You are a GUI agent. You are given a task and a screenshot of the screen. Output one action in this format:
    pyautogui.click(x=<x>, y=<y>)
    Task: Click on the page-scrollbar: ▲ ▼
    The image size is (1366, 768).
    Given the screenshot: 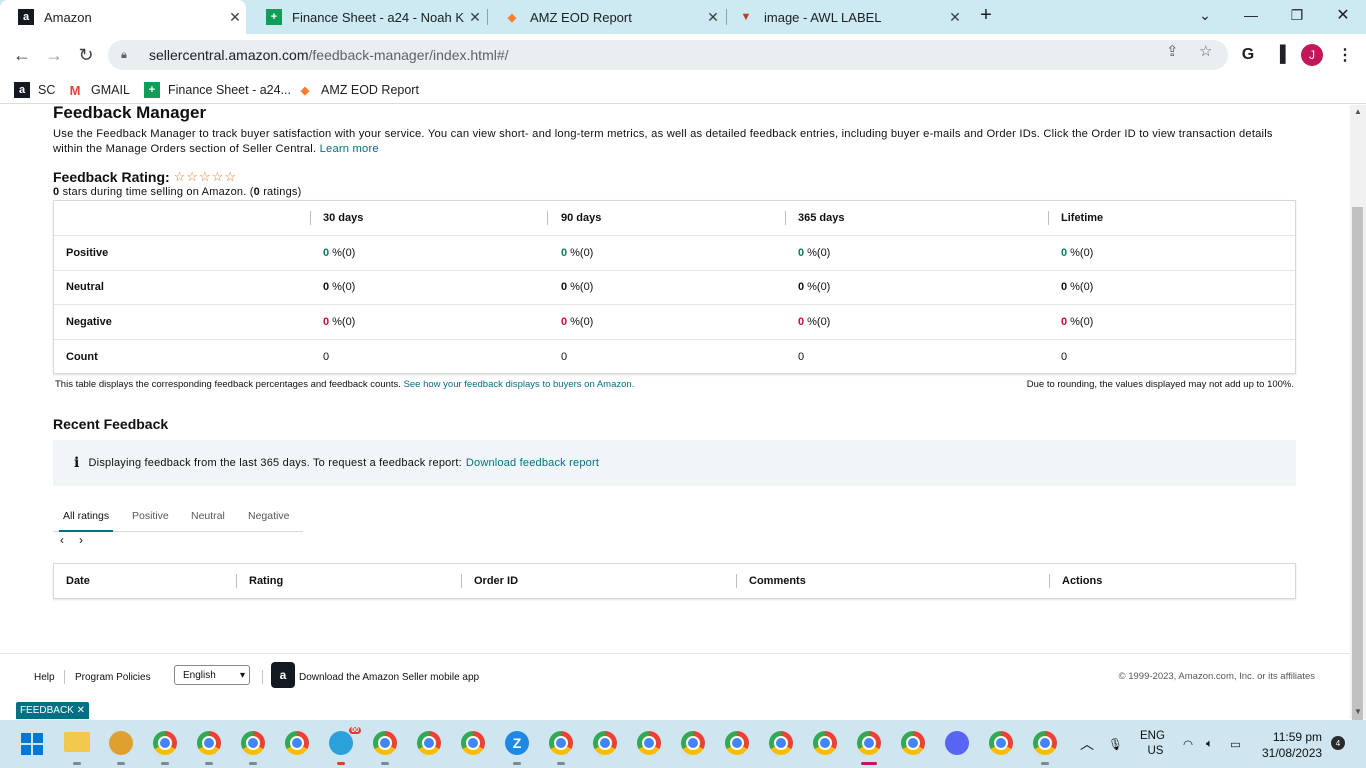 What is the action you would take?
    pyautogui.click(x=1358, y=436)
    